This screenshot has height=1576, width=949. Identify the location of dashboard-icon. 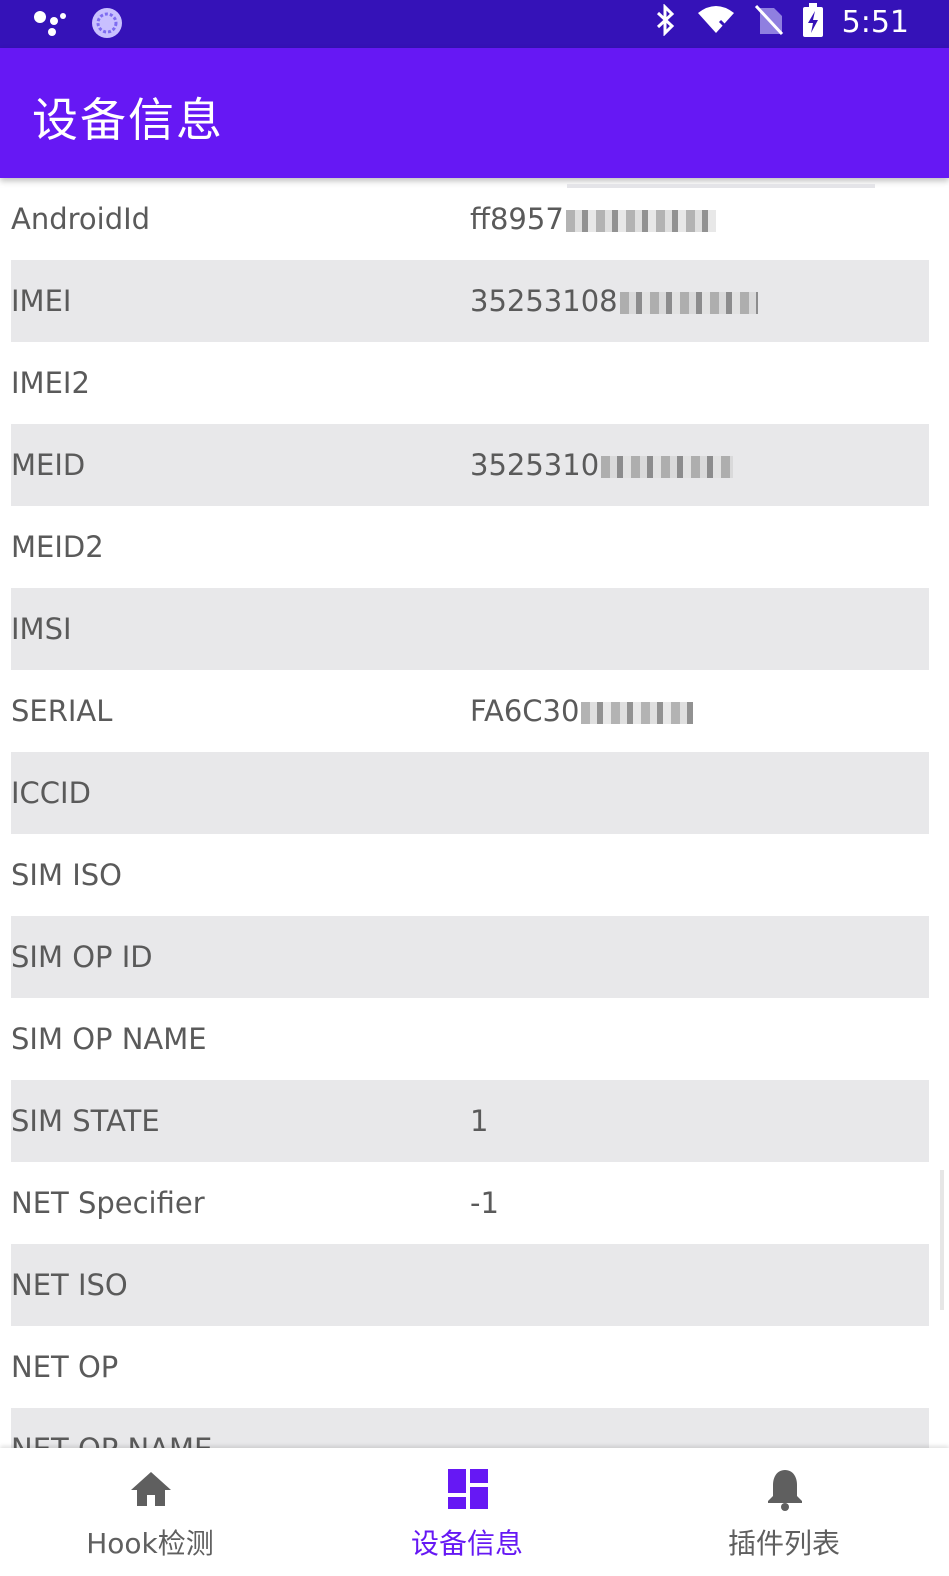
(468, 1489).